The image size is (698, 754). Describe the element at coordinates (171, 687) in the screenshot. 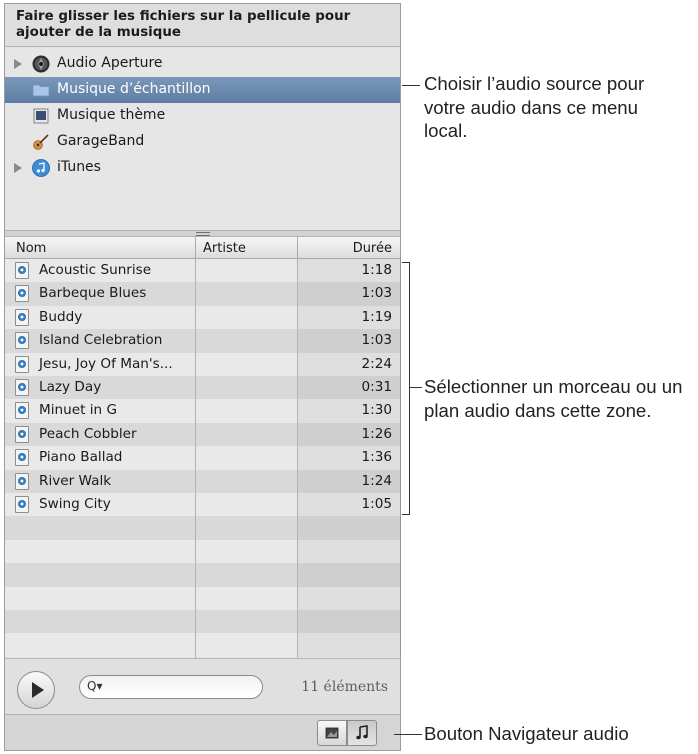

I see `search-field: Q▾` at that location.